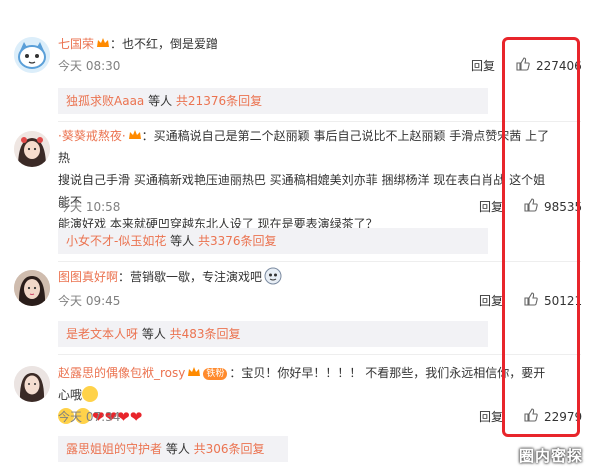 The width and height of the screenshot is (591, 470). I want to click on watermark: 圈内密探, so click(550, 456).